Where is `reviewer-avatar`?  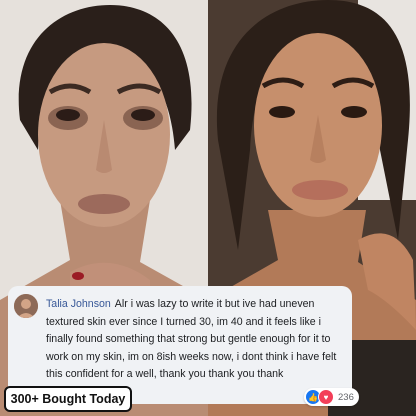 reviewer-avatar is located at coordinates (26, 306).